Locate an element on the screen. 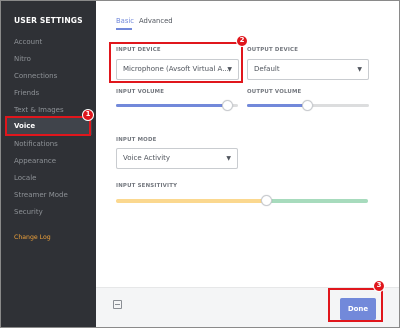  output-device-value: Default is located at coordinates (267, 69).